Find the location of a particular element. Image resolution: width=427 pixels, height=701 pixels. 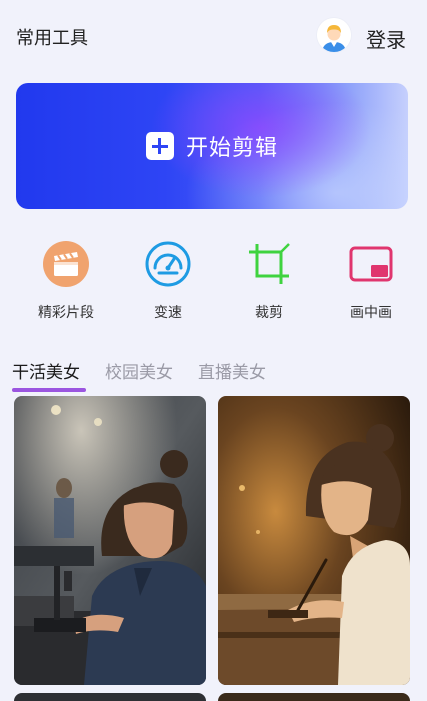

clapperboard-icon is located at coordinates (66, 264).